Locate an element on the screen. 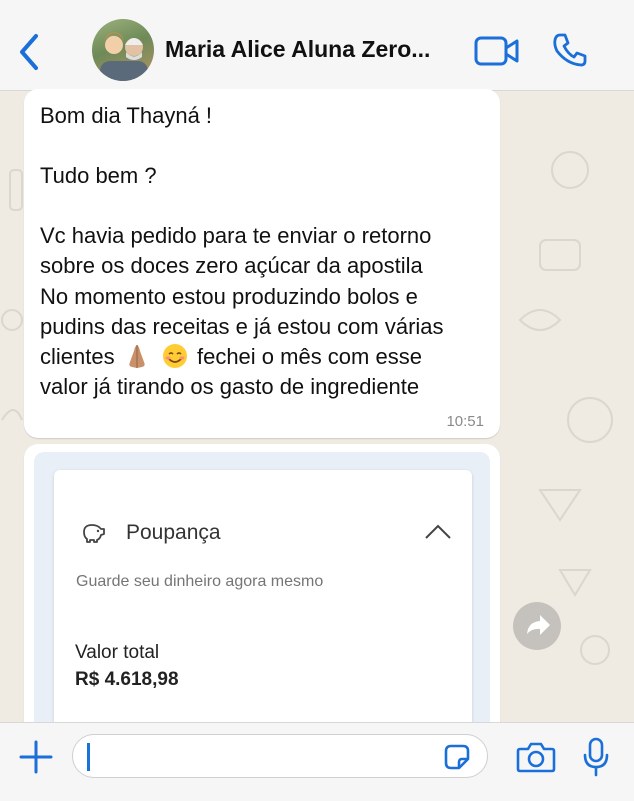 The image size is (634, 801). forward-button is located at coordinates (537, 626).